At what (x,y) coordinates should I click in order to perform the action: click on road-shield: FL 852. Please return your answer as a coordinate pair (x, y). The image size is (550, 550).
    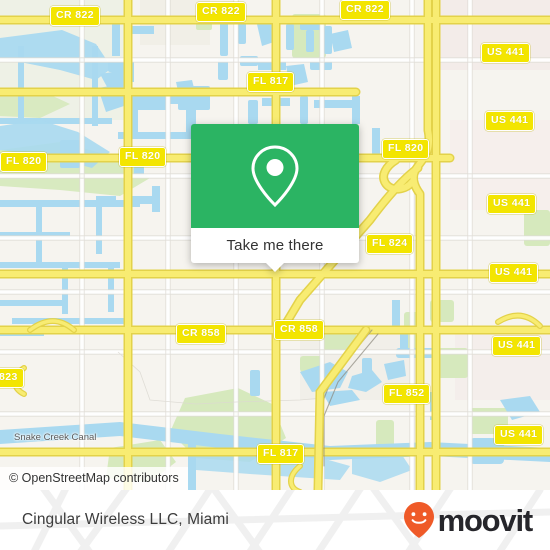
    Looking at the image, I should click on (407, 394).